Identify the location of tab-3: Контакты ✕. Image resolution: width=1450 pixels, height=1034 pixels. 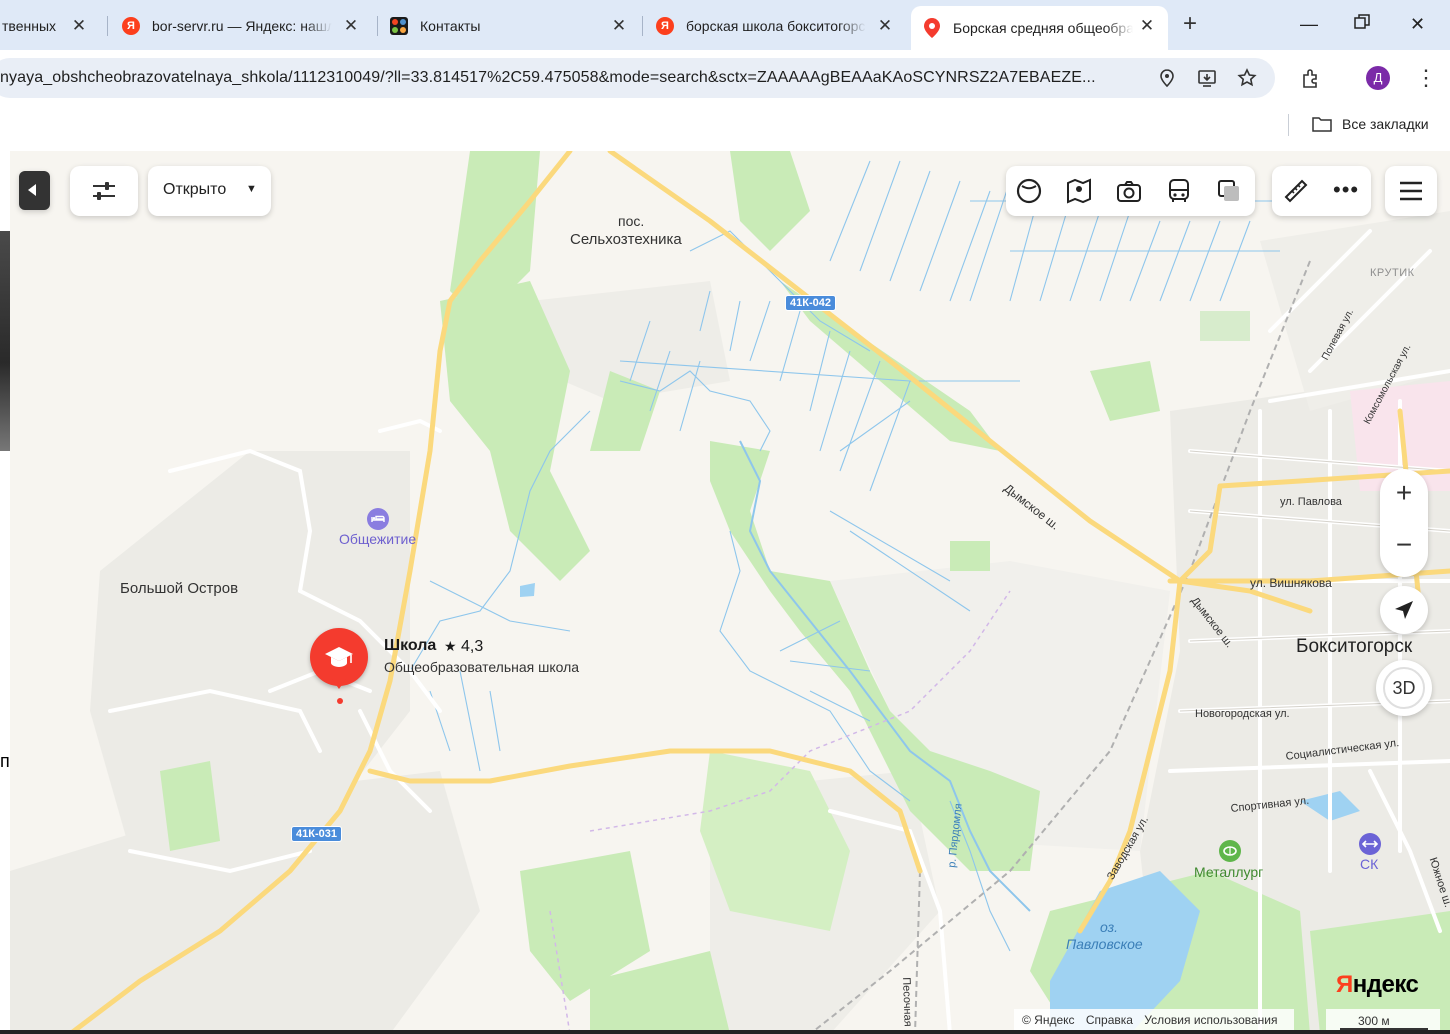
(515, 26).